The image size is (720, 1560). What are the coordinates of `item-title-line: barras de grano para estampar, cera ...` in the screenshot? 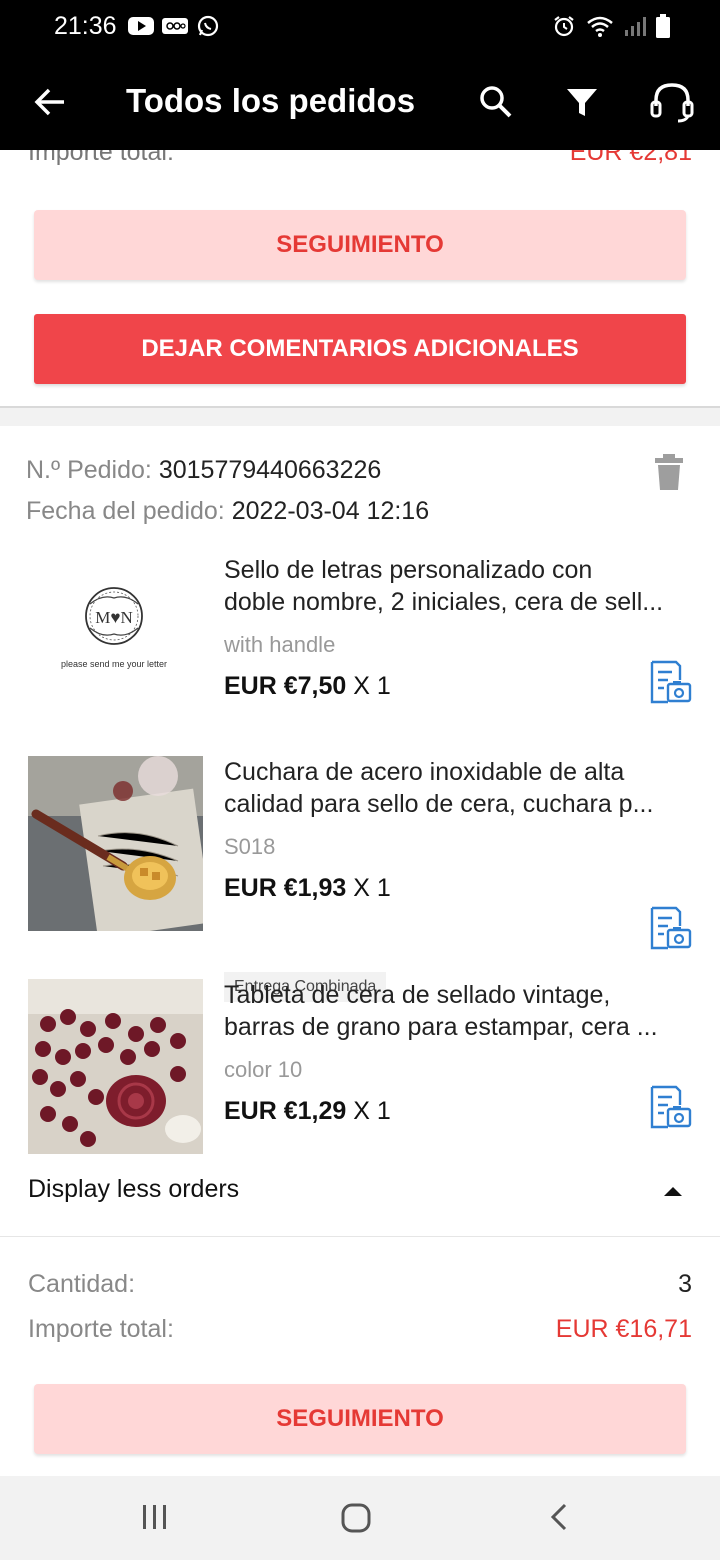 It's located at (441, 1027).